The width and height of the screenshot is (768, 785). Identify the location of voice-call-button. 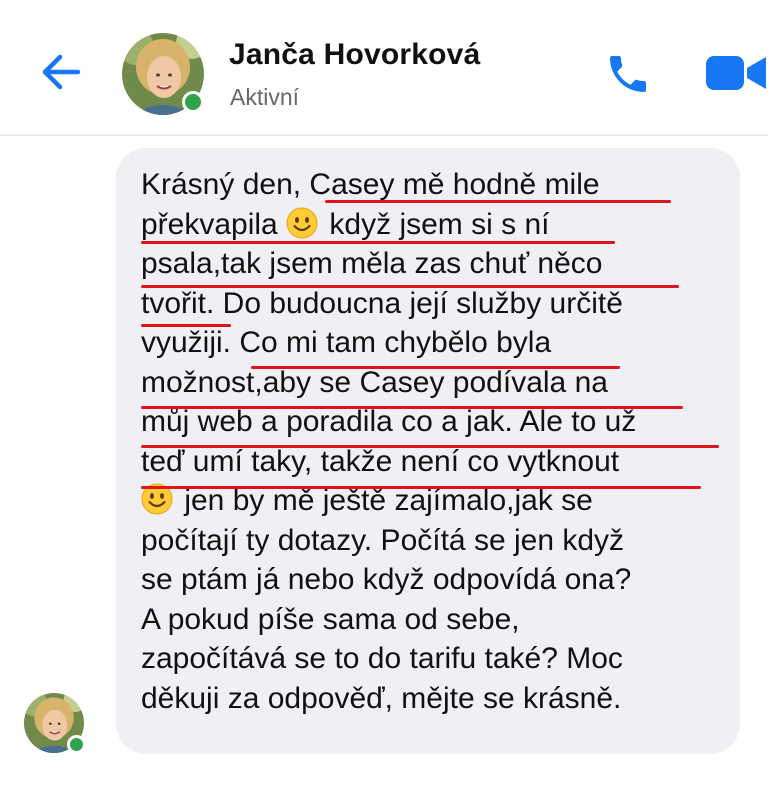
(628, 74).